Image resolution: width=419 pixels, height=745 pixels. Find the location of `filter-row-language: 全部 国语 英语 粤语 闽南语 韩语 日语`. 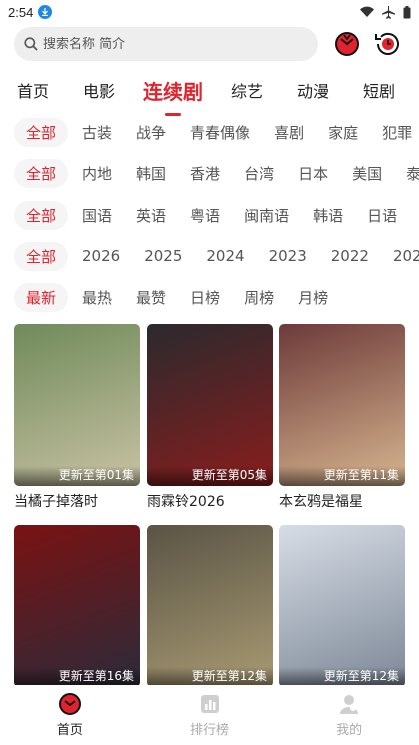

filter-row-language: 全部 国语 英语 粤语 闽南语 韩语 日语 is located at coordinates (209, 215).